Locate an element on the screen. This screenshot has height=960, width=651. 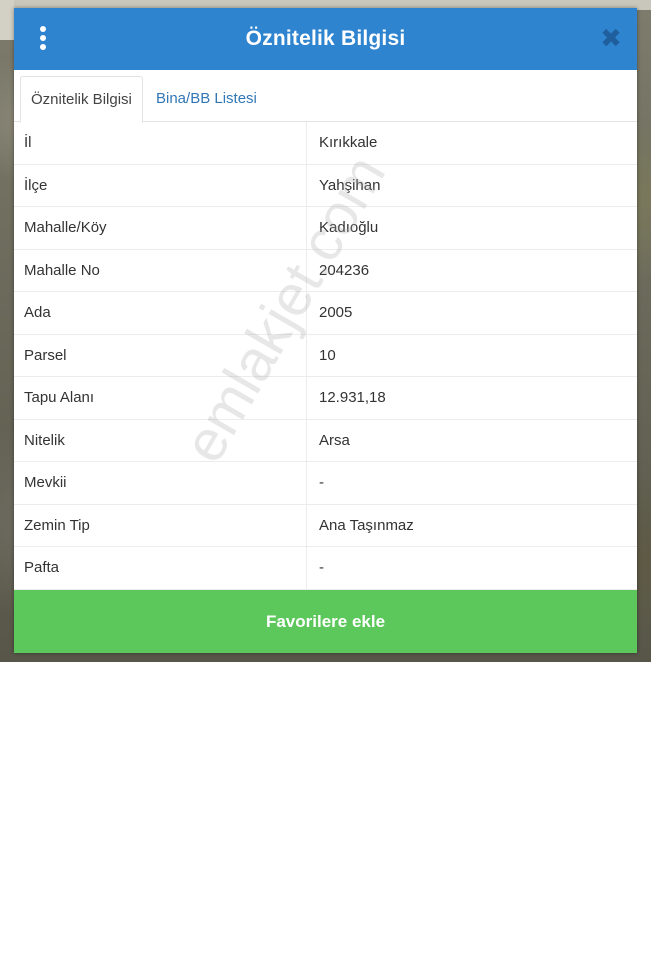
tab-bar: Öznitelik Bilgisi Bina/BB Listesi is located at coordinates (325, 96).